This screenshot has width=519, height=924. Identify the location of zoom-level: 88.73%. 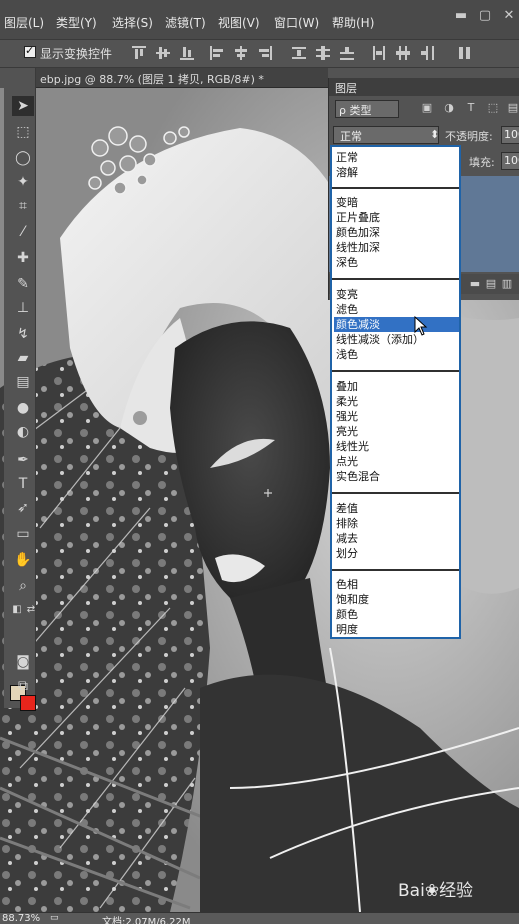
(21, 918).